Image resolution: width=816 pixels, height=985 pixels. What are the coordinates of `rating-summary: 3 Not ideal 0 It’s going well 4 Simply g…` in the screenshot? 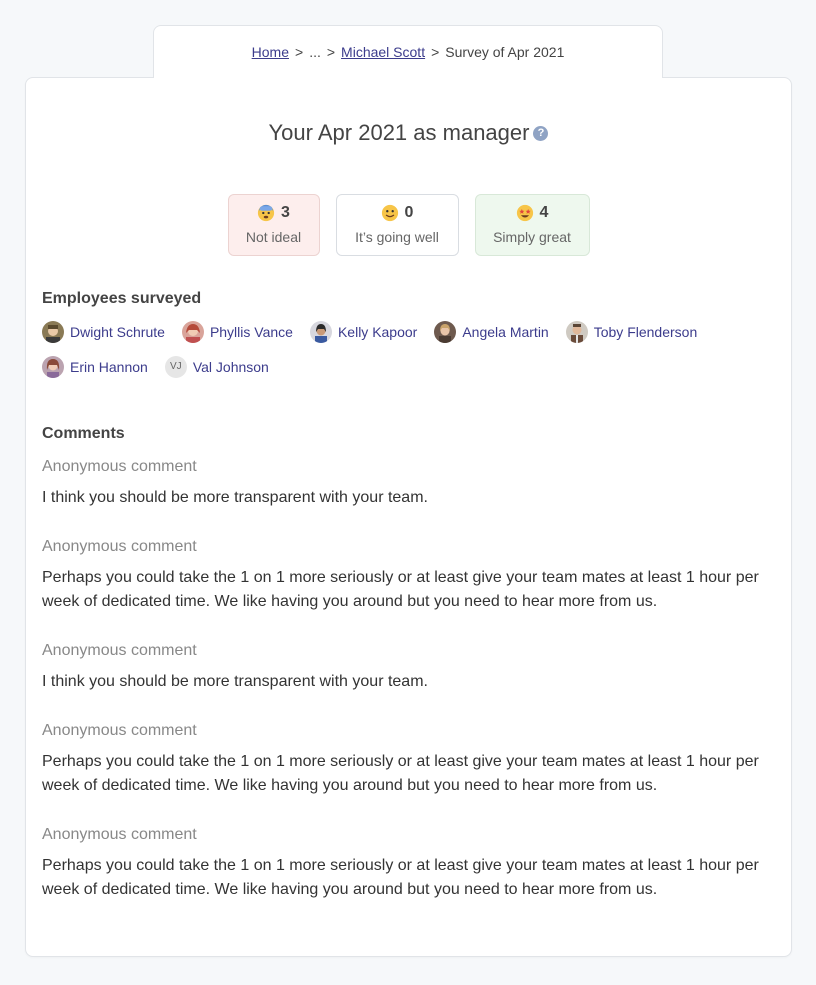 It's located at (408, 225).